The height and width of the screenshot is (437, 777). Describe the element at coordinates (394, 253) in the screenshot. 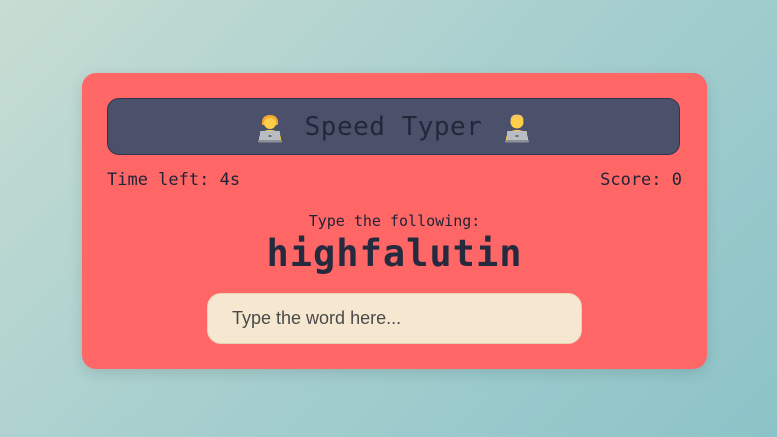

I see `target-word: highfalutin` at that location.